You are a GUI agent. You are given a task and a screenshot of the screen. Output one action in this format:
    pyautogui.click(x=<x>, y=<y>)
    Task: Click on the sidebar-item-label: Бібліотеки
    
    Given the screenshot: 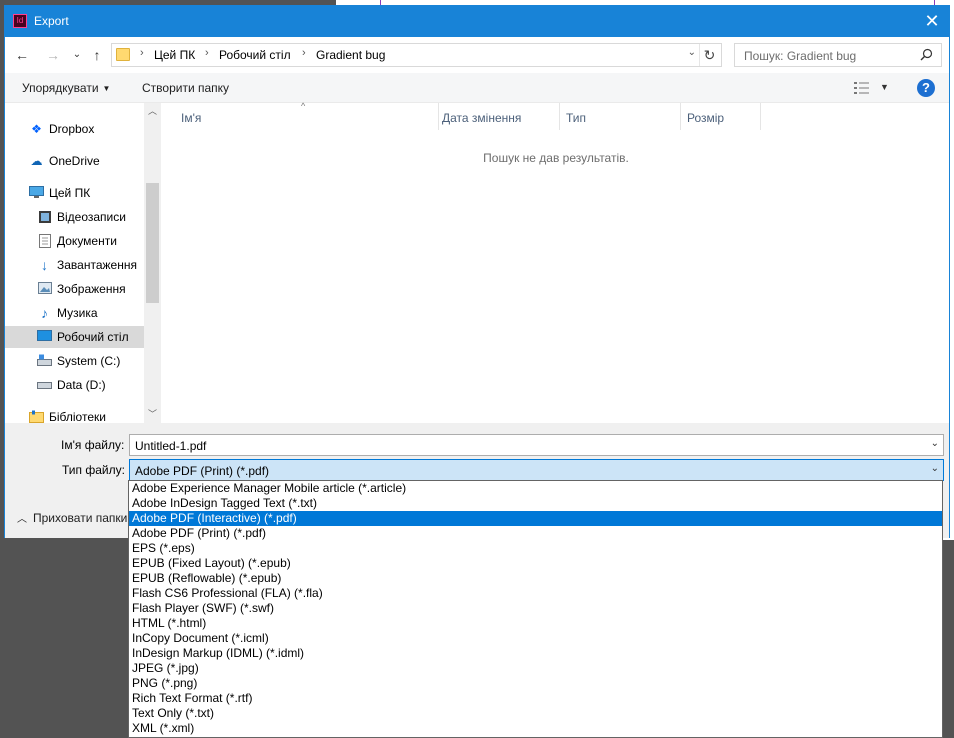 What is the action you would take?
    pyautogui.click(x=77, y=417)
    